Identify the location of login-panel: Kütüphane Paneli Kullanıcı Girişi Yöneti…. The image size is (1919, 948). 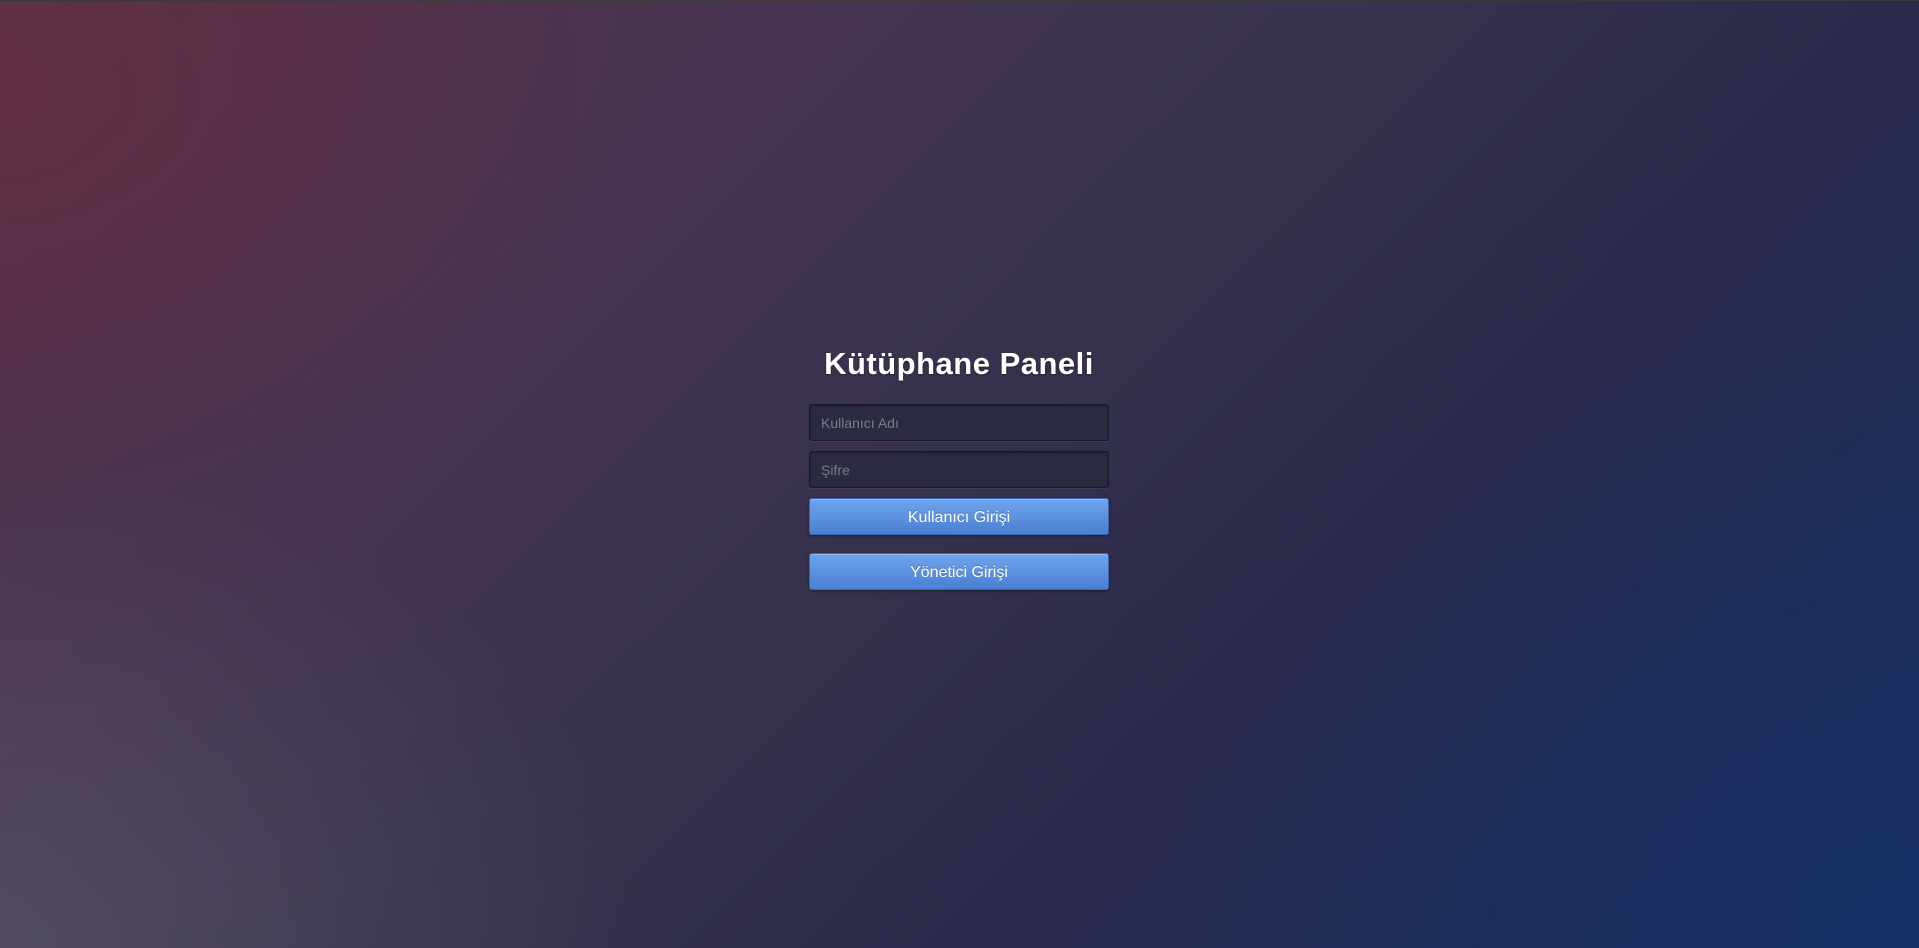
(959, 465).